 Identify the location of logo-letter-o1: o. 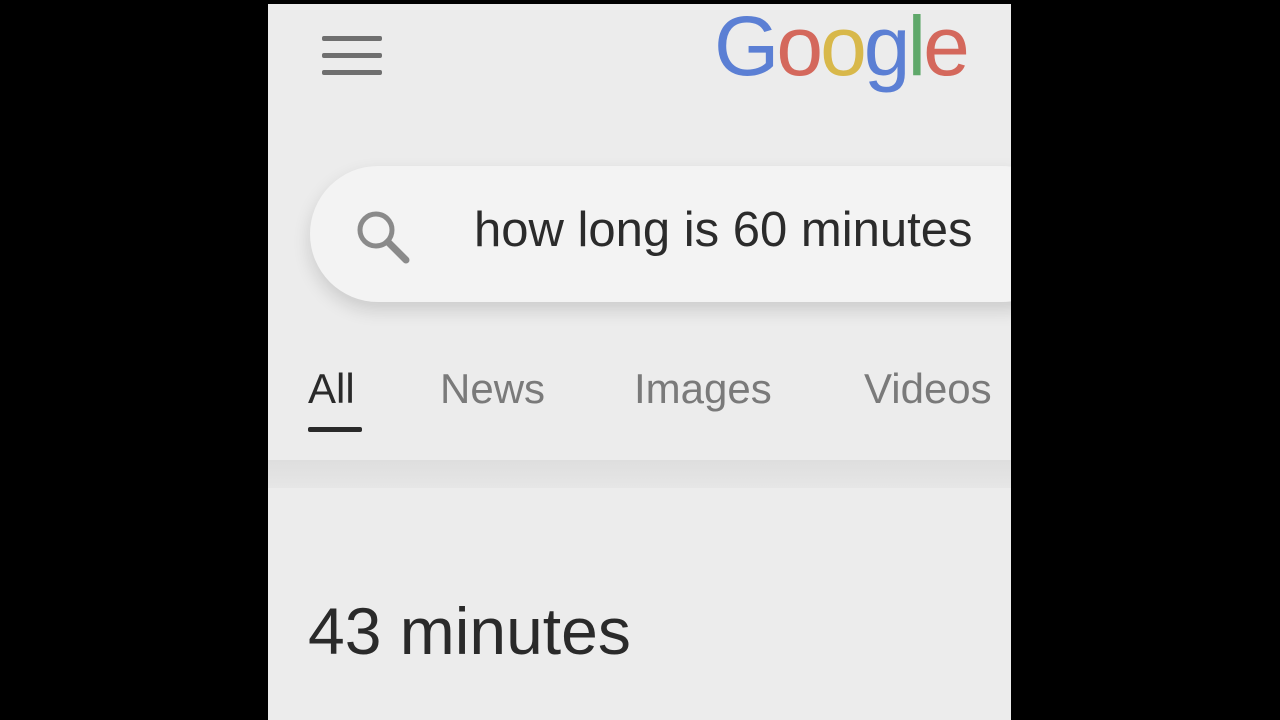
(799, 48).